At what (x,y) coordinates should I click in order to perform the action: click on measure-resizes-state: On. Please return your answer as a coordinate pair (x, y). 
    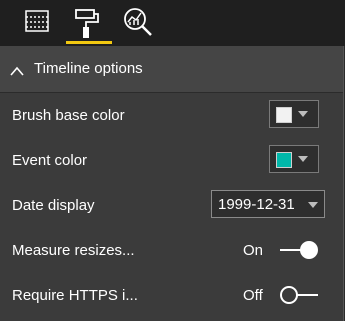
    Looking at the image, I should click on (253, 250).